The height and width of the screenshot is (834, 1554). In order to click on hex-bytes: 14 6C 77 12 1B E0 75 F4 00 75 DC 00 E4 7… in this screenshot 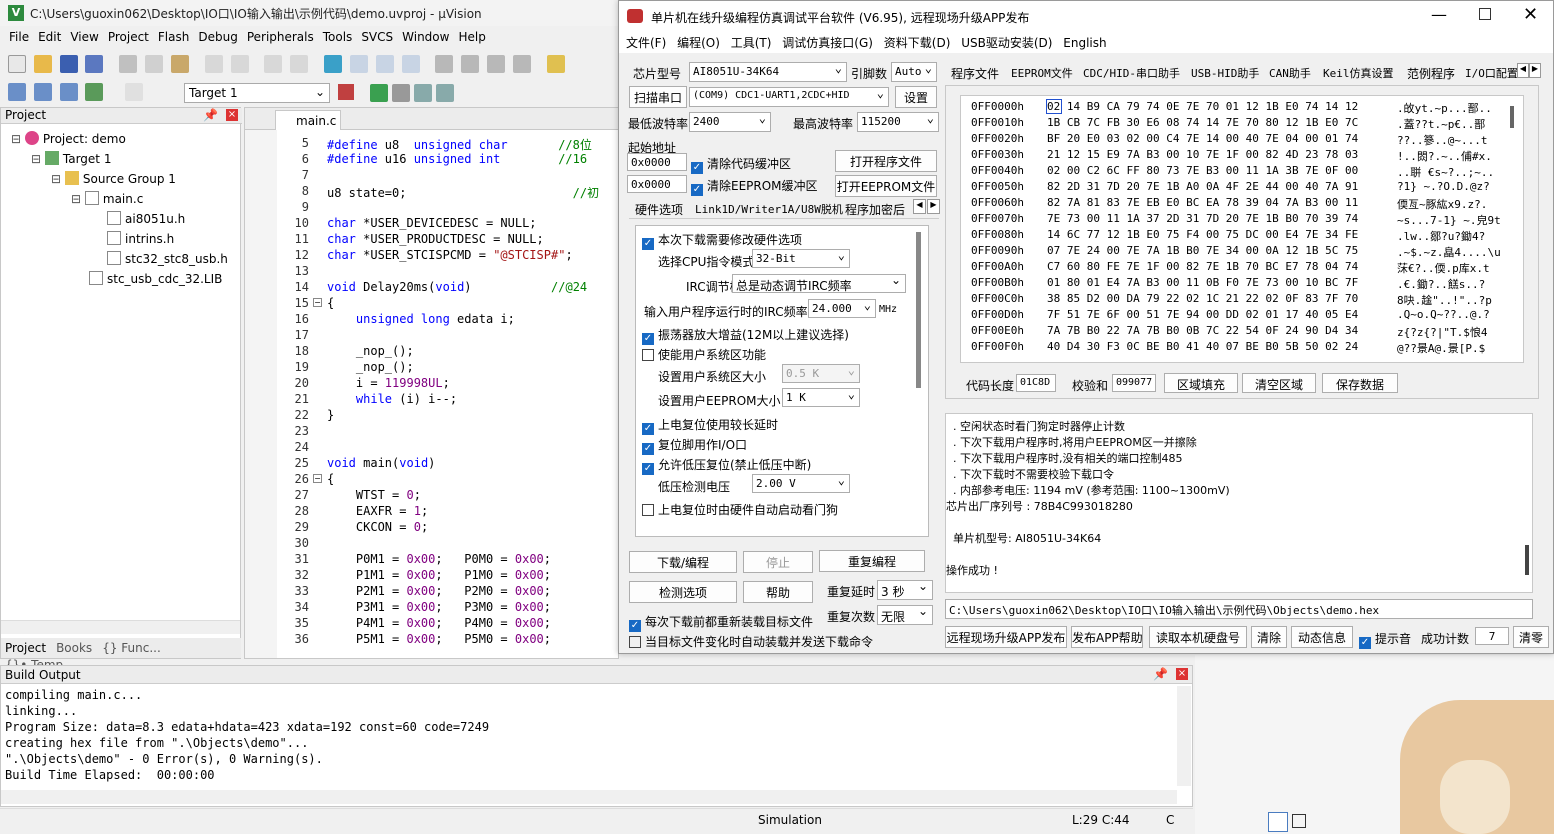, I will do `click(1202, 234)`.